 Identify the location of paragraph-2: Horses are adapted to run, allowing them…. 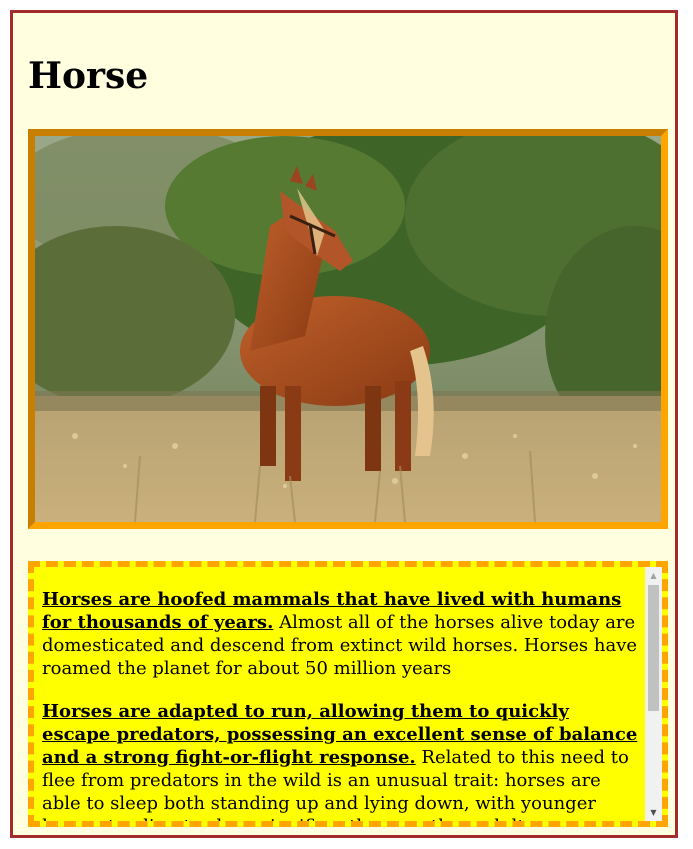
(341, 760).